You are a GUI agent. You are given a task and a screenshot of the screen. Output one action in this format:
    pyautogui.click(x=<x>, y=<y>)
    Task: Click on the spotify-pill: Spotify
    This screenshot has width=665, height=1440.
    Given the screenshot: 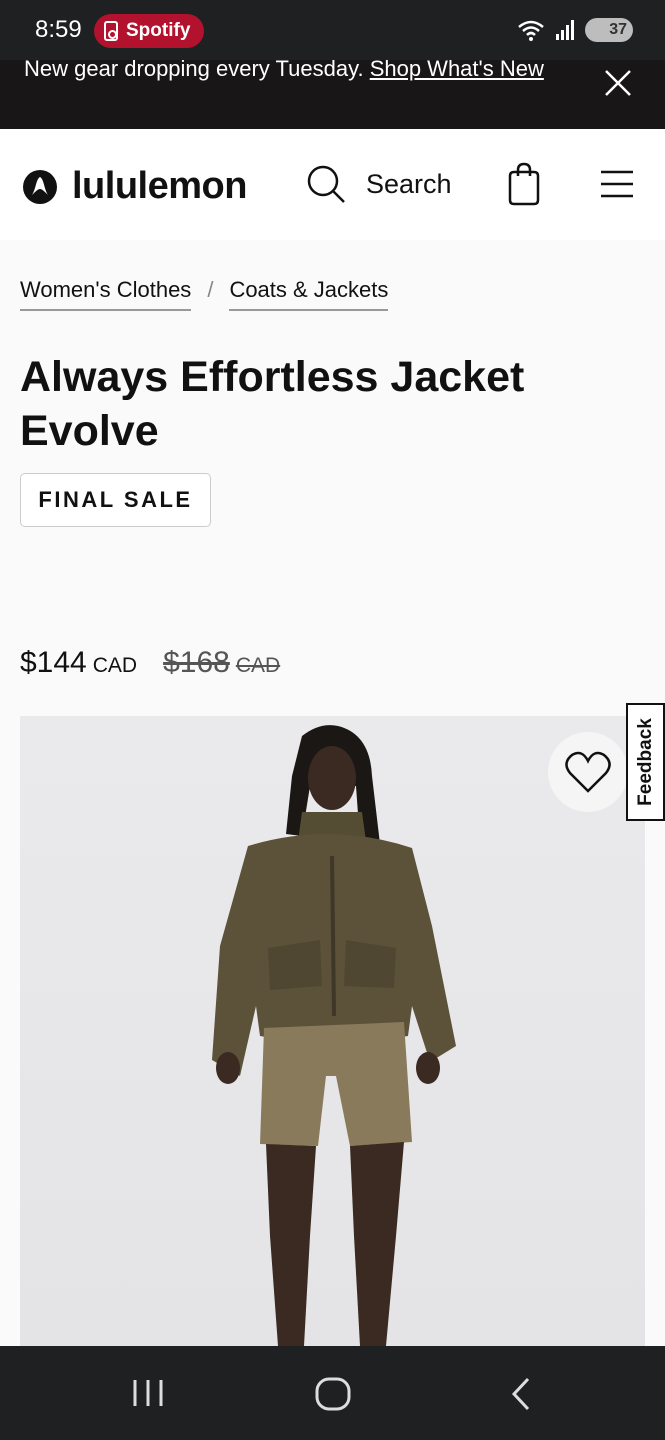 What is the action you would take?
    pyautogui.click(x=149, y=31)
    